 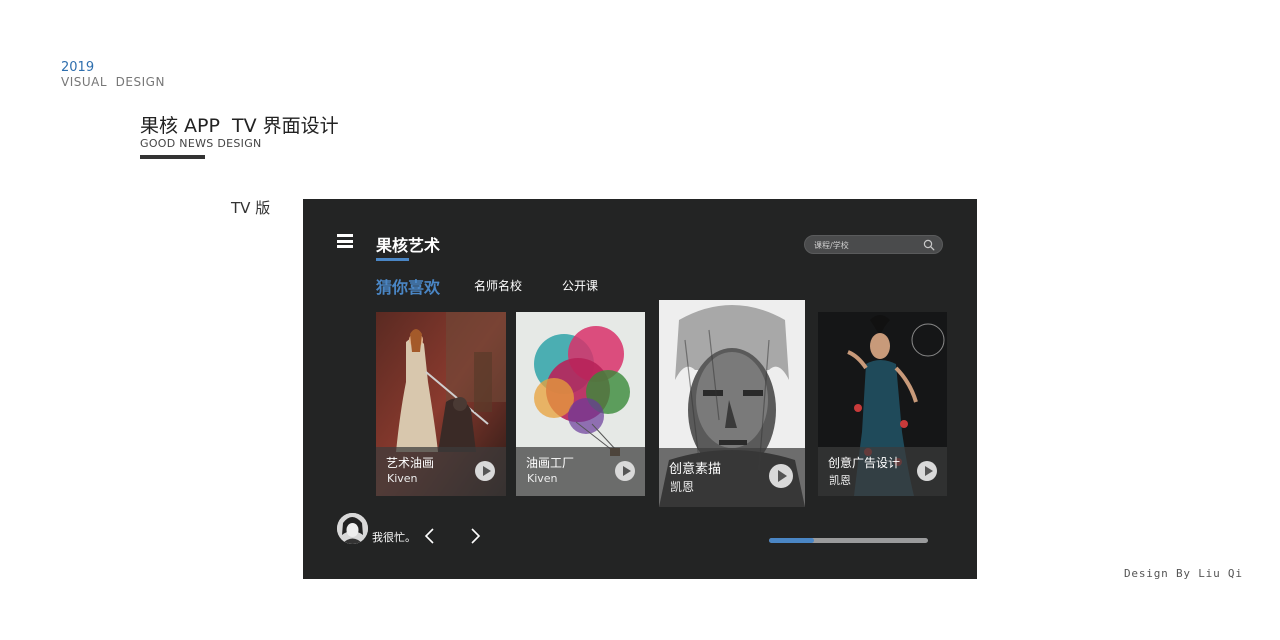 What do you see at coordinates (498, 285) in the screenshot?
I see `tab-famous-teachers: 名师名校` at bounding box center [498, 285].